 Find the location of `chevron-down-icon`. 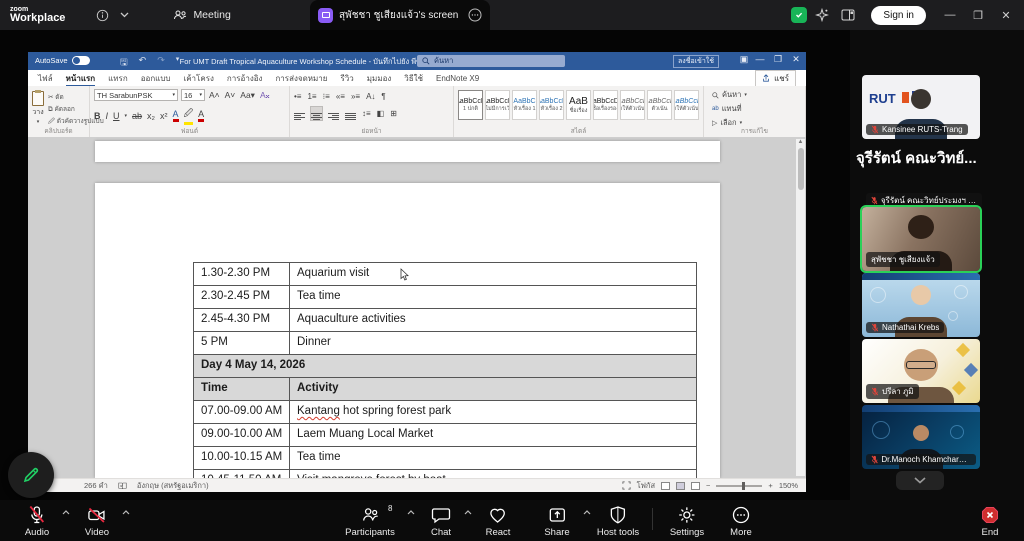

chevron-down-icon is located at coordinates (124, 15).